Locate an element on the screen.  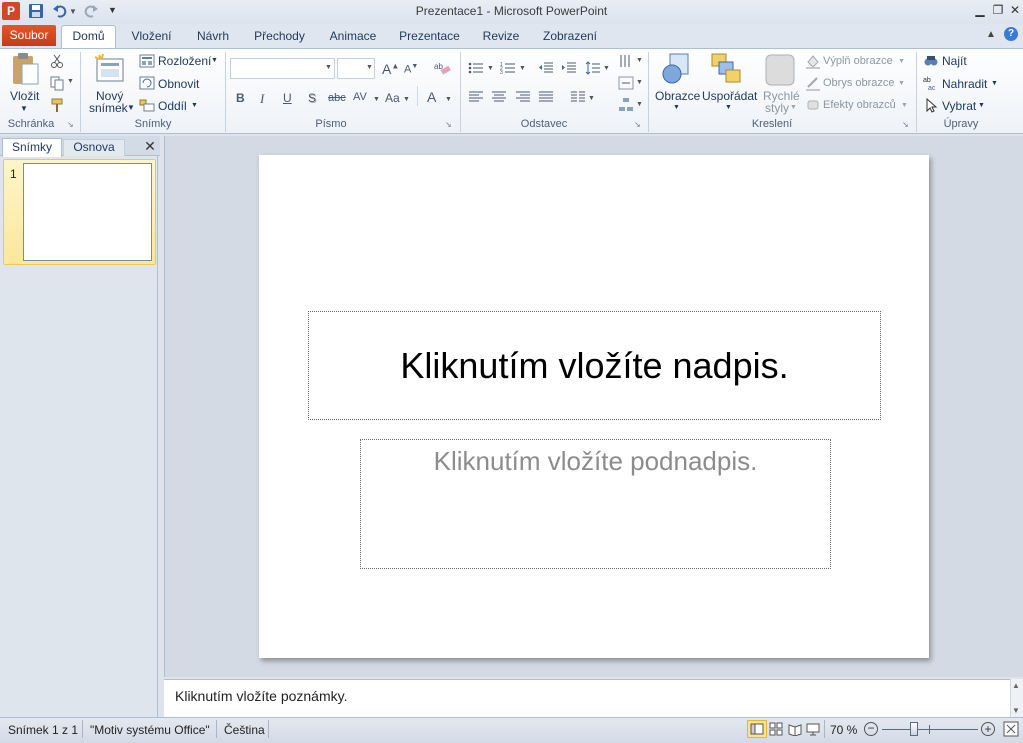
slide-sorter-view-icon is located at coordinates (776, 729).